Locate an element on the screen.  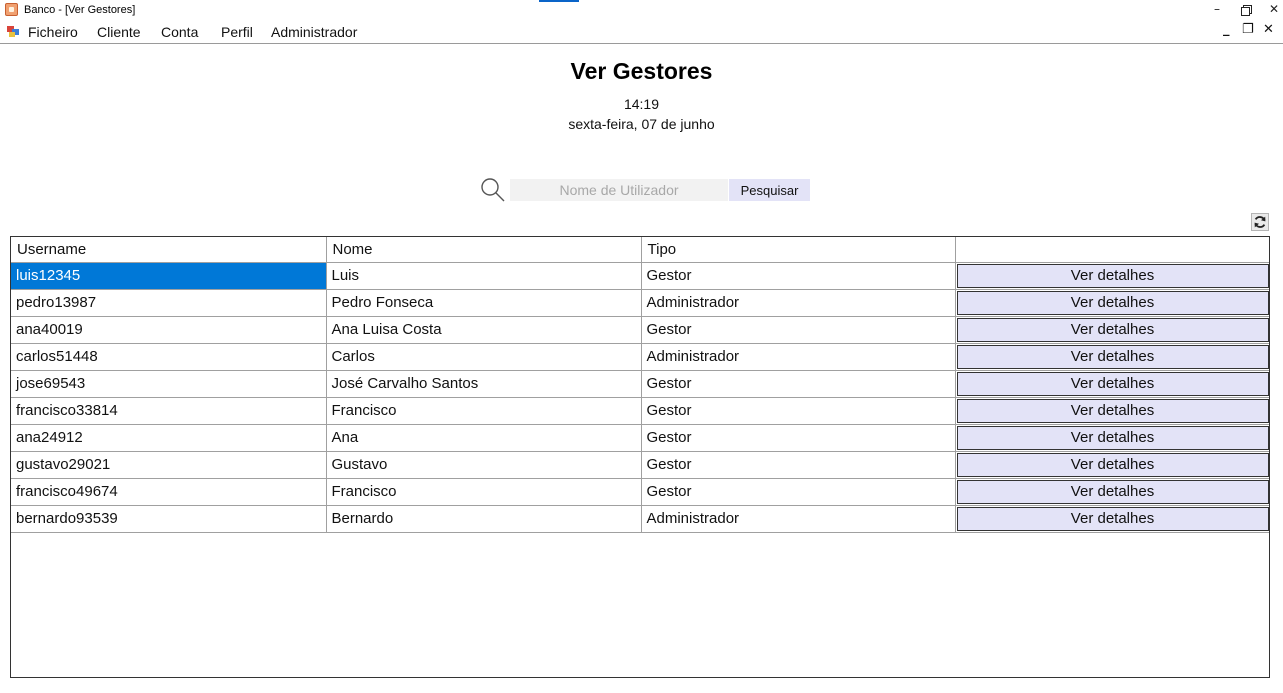
page-title: Ver Gestores is located at coordinates (641, 71).